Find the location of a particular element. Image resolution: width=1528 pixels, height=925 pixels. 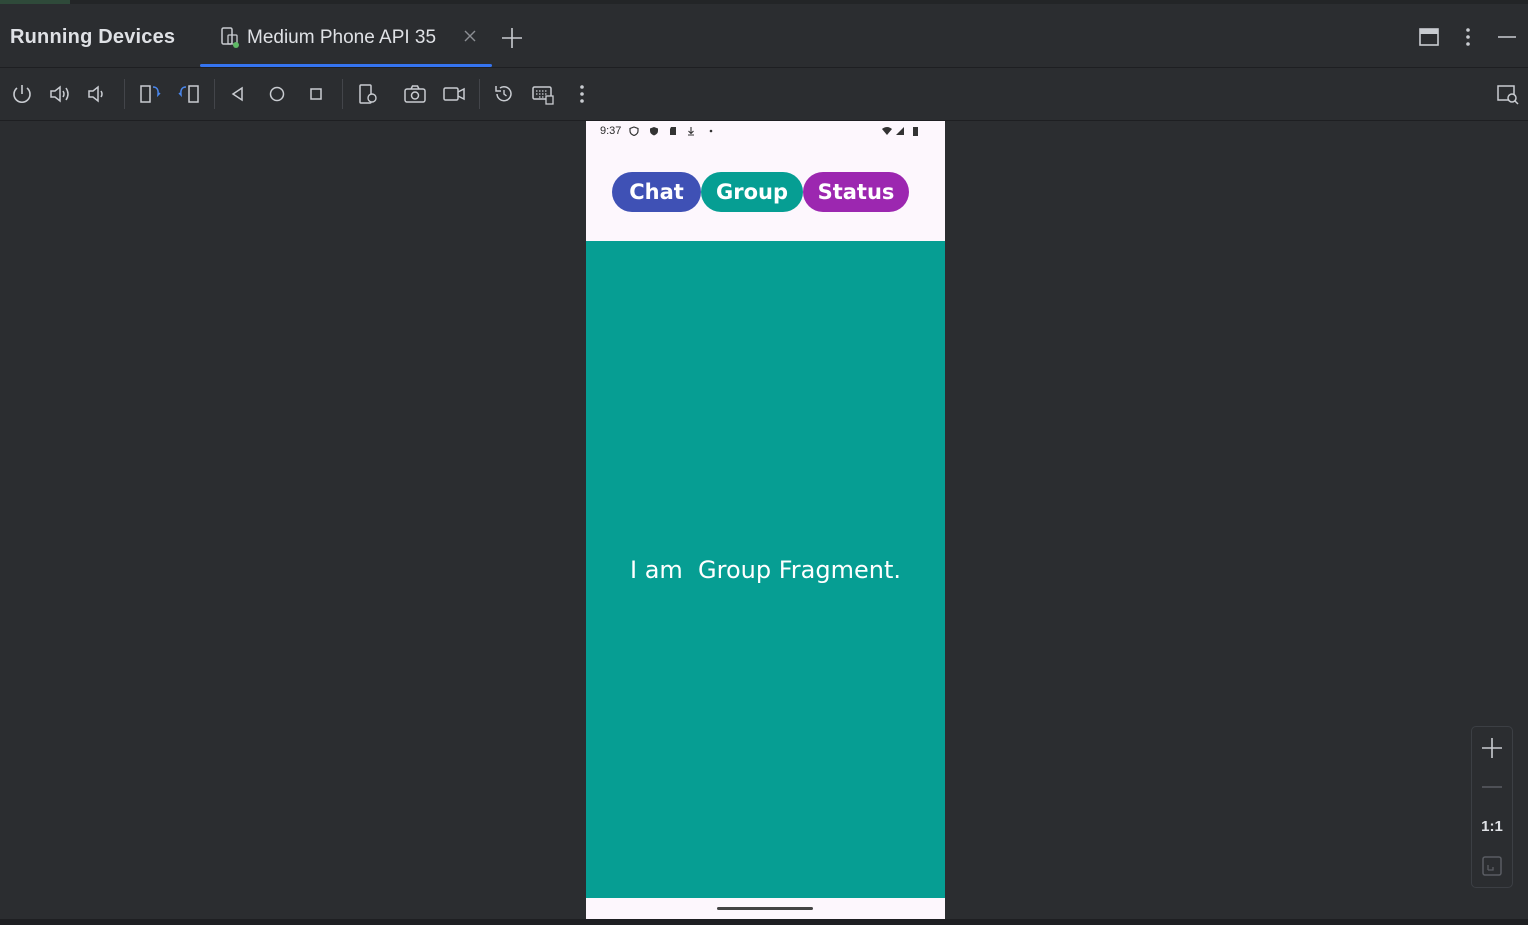

group-button: Group is located at coordinates (752, 192).